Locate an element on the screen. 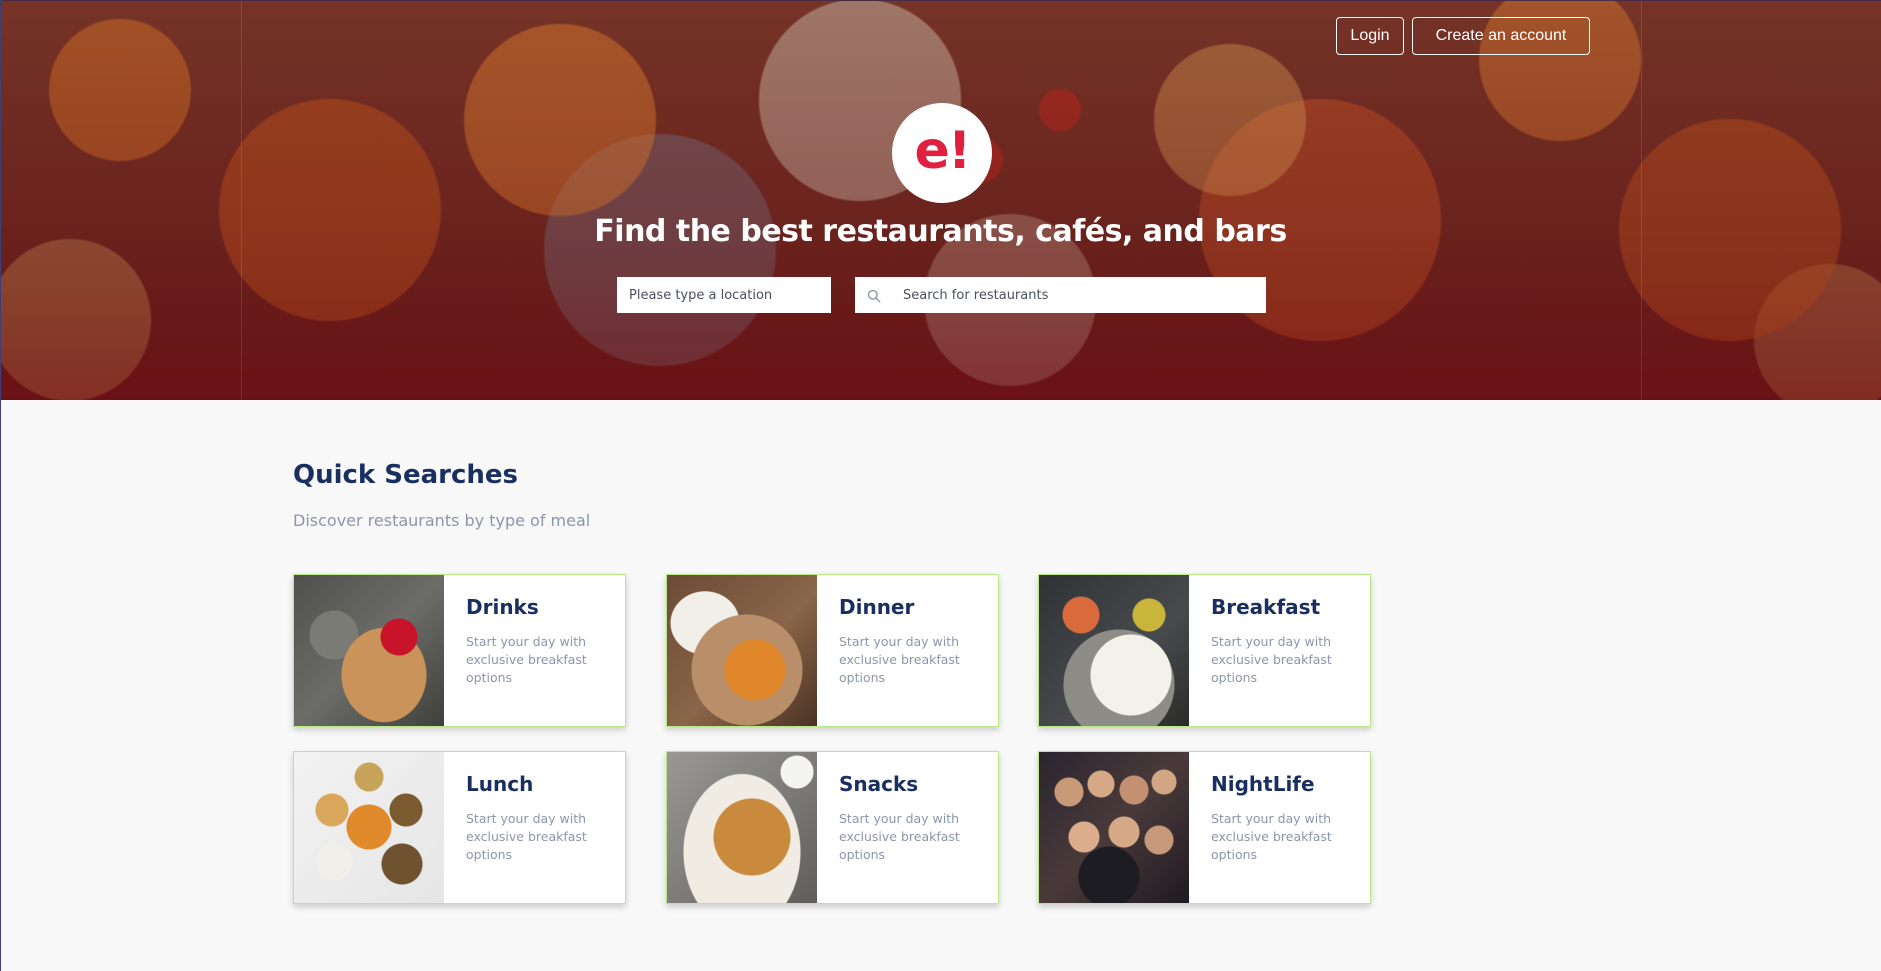  breakfast-image is located at coordinates (1114, 650).